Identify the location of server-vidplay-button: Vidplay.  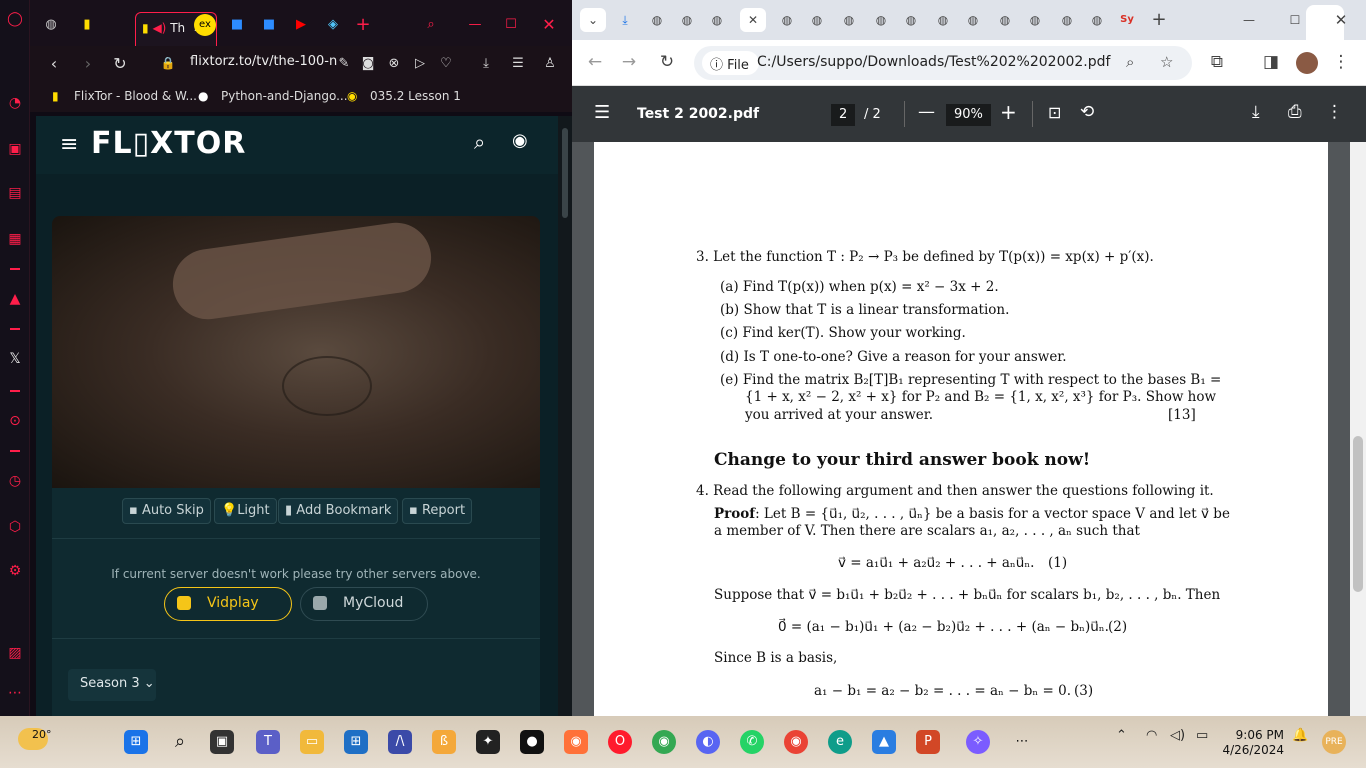
(228, 604).